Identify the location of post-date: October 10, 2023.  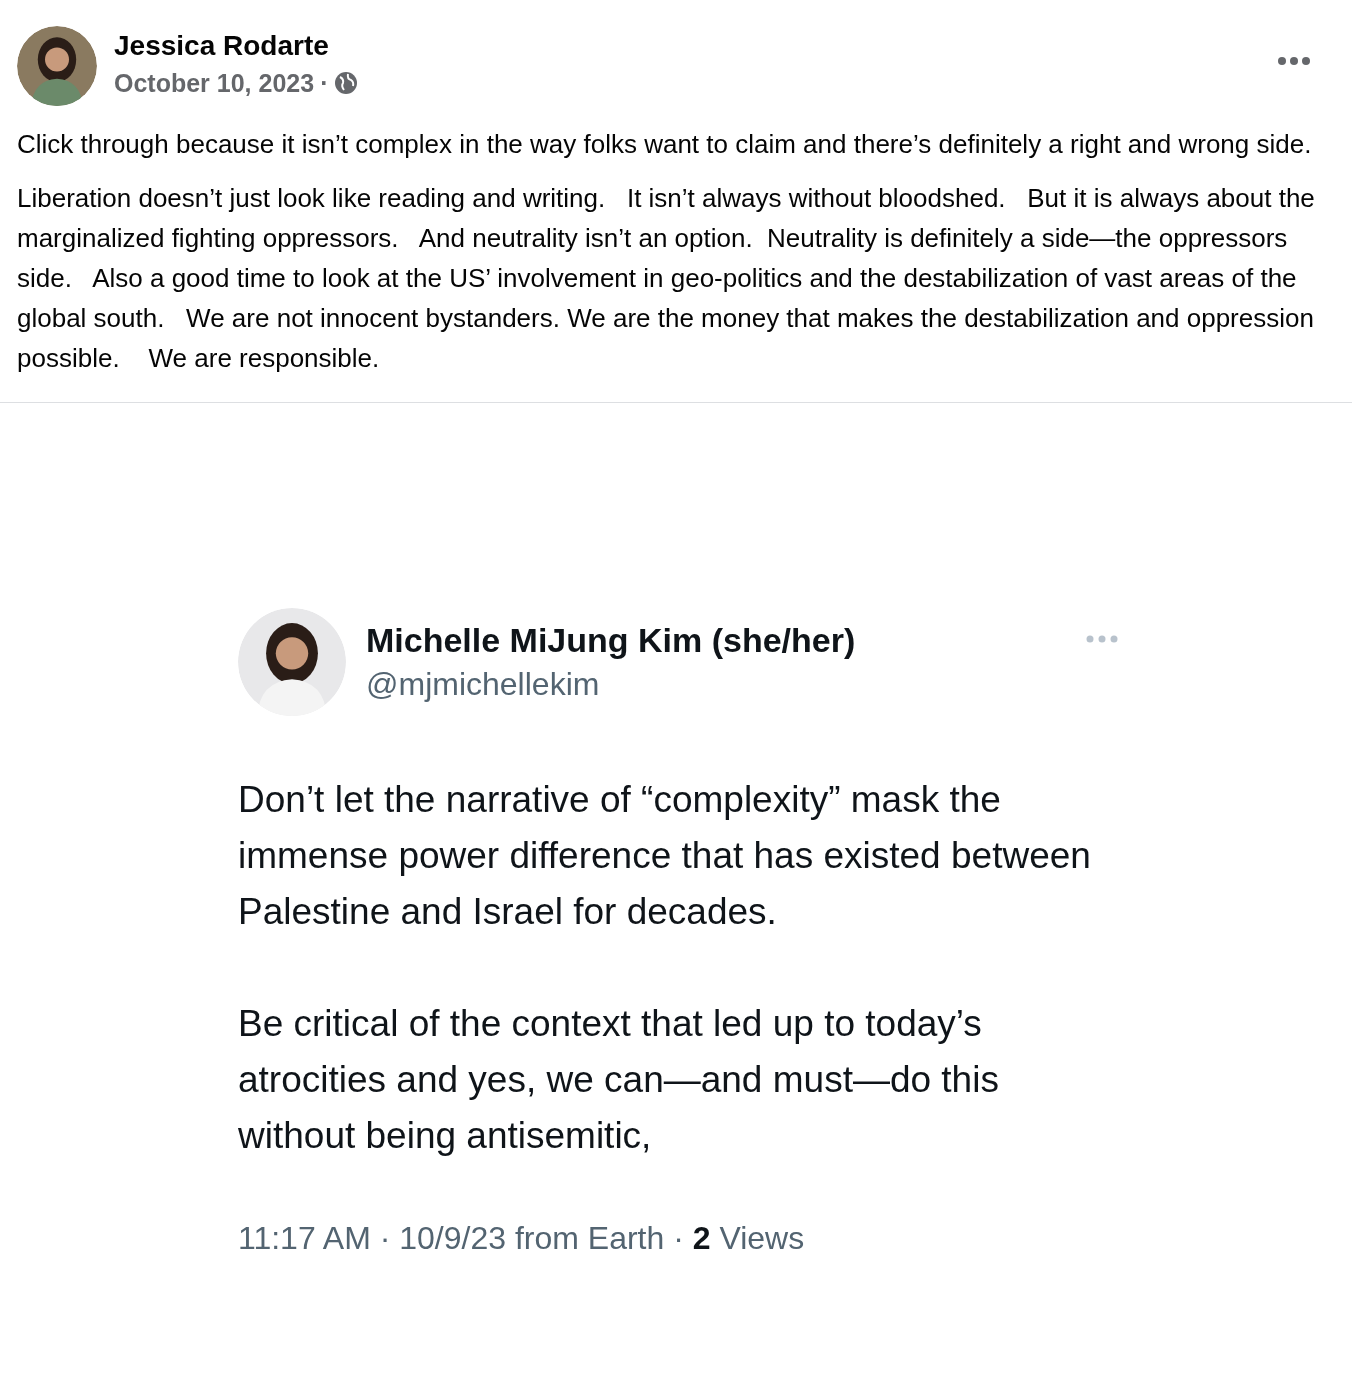
(214, 83).